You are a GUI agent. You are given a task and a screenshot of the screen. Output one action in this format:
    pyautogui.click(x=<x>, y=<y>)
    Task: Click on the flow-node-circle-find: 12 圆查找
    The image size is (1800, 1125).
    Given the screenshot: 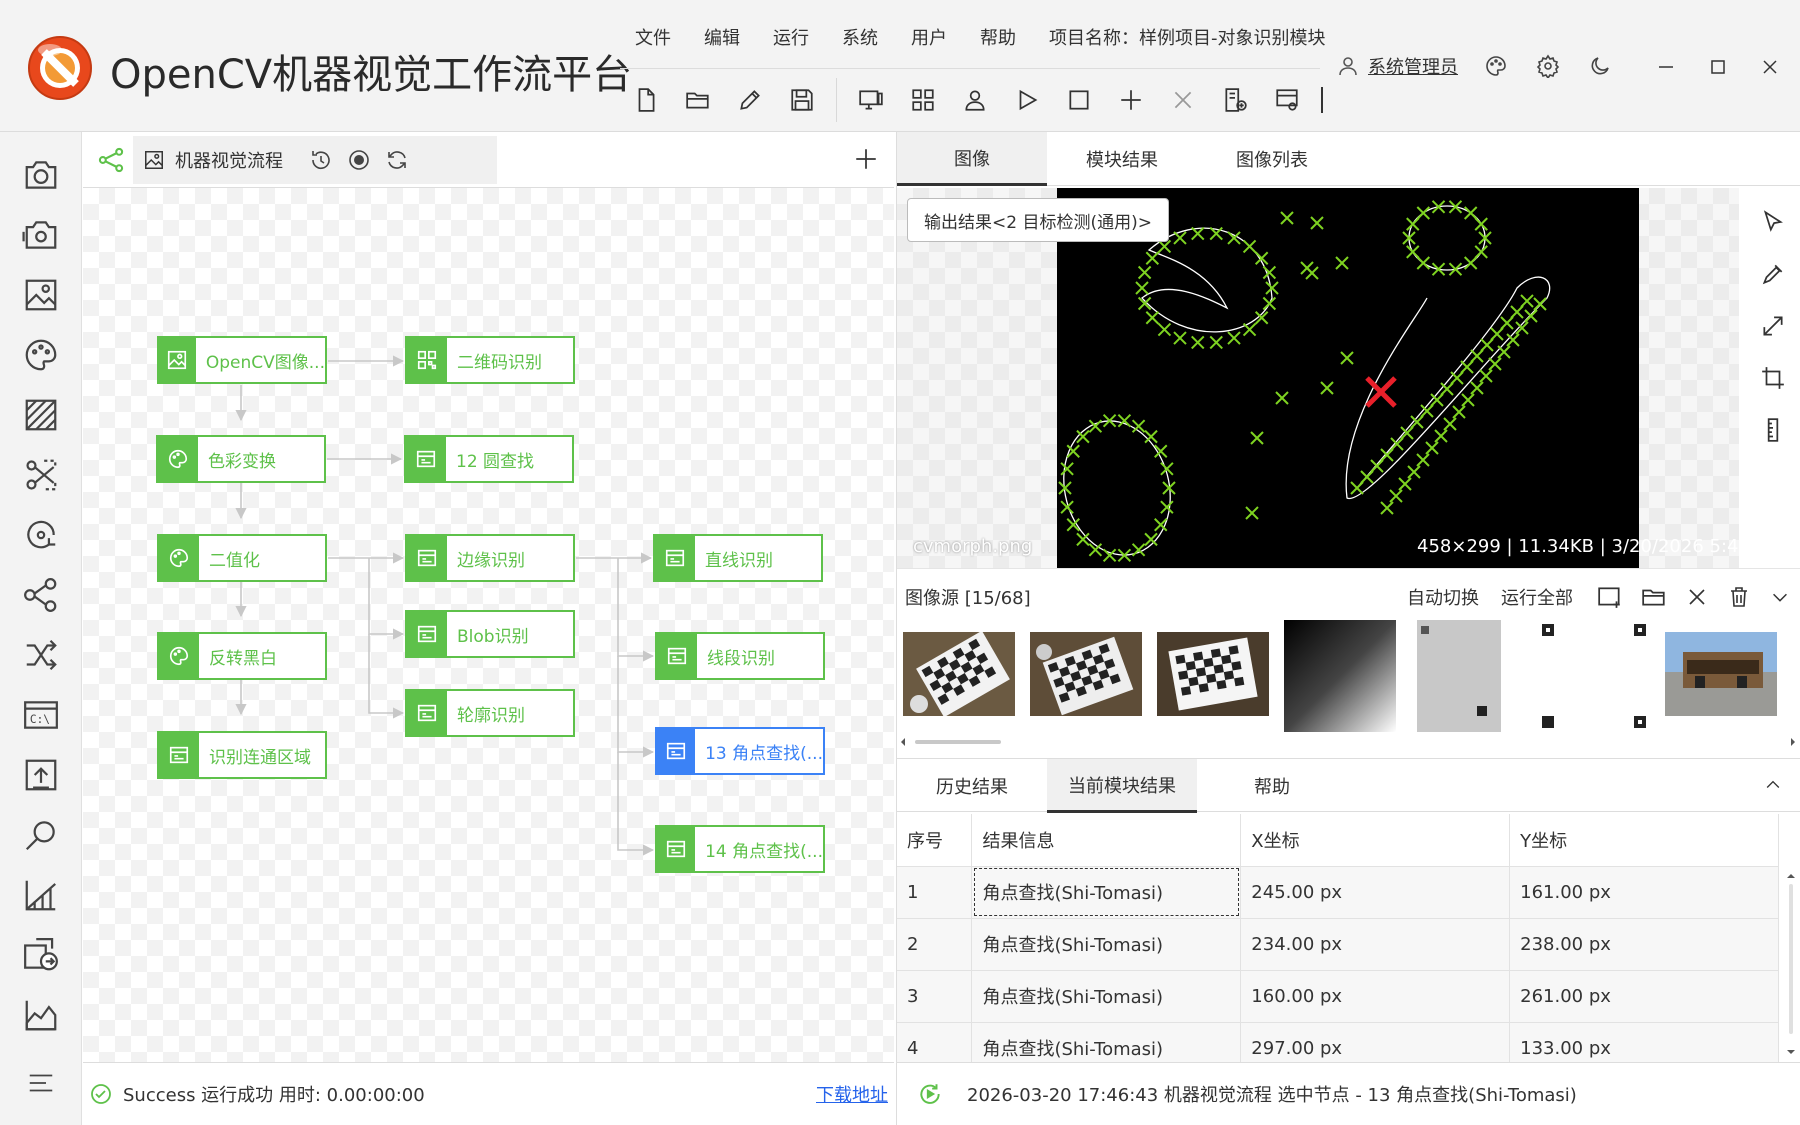 What is the action you would take?
    pyautogui.click(x=489, y=459)
    